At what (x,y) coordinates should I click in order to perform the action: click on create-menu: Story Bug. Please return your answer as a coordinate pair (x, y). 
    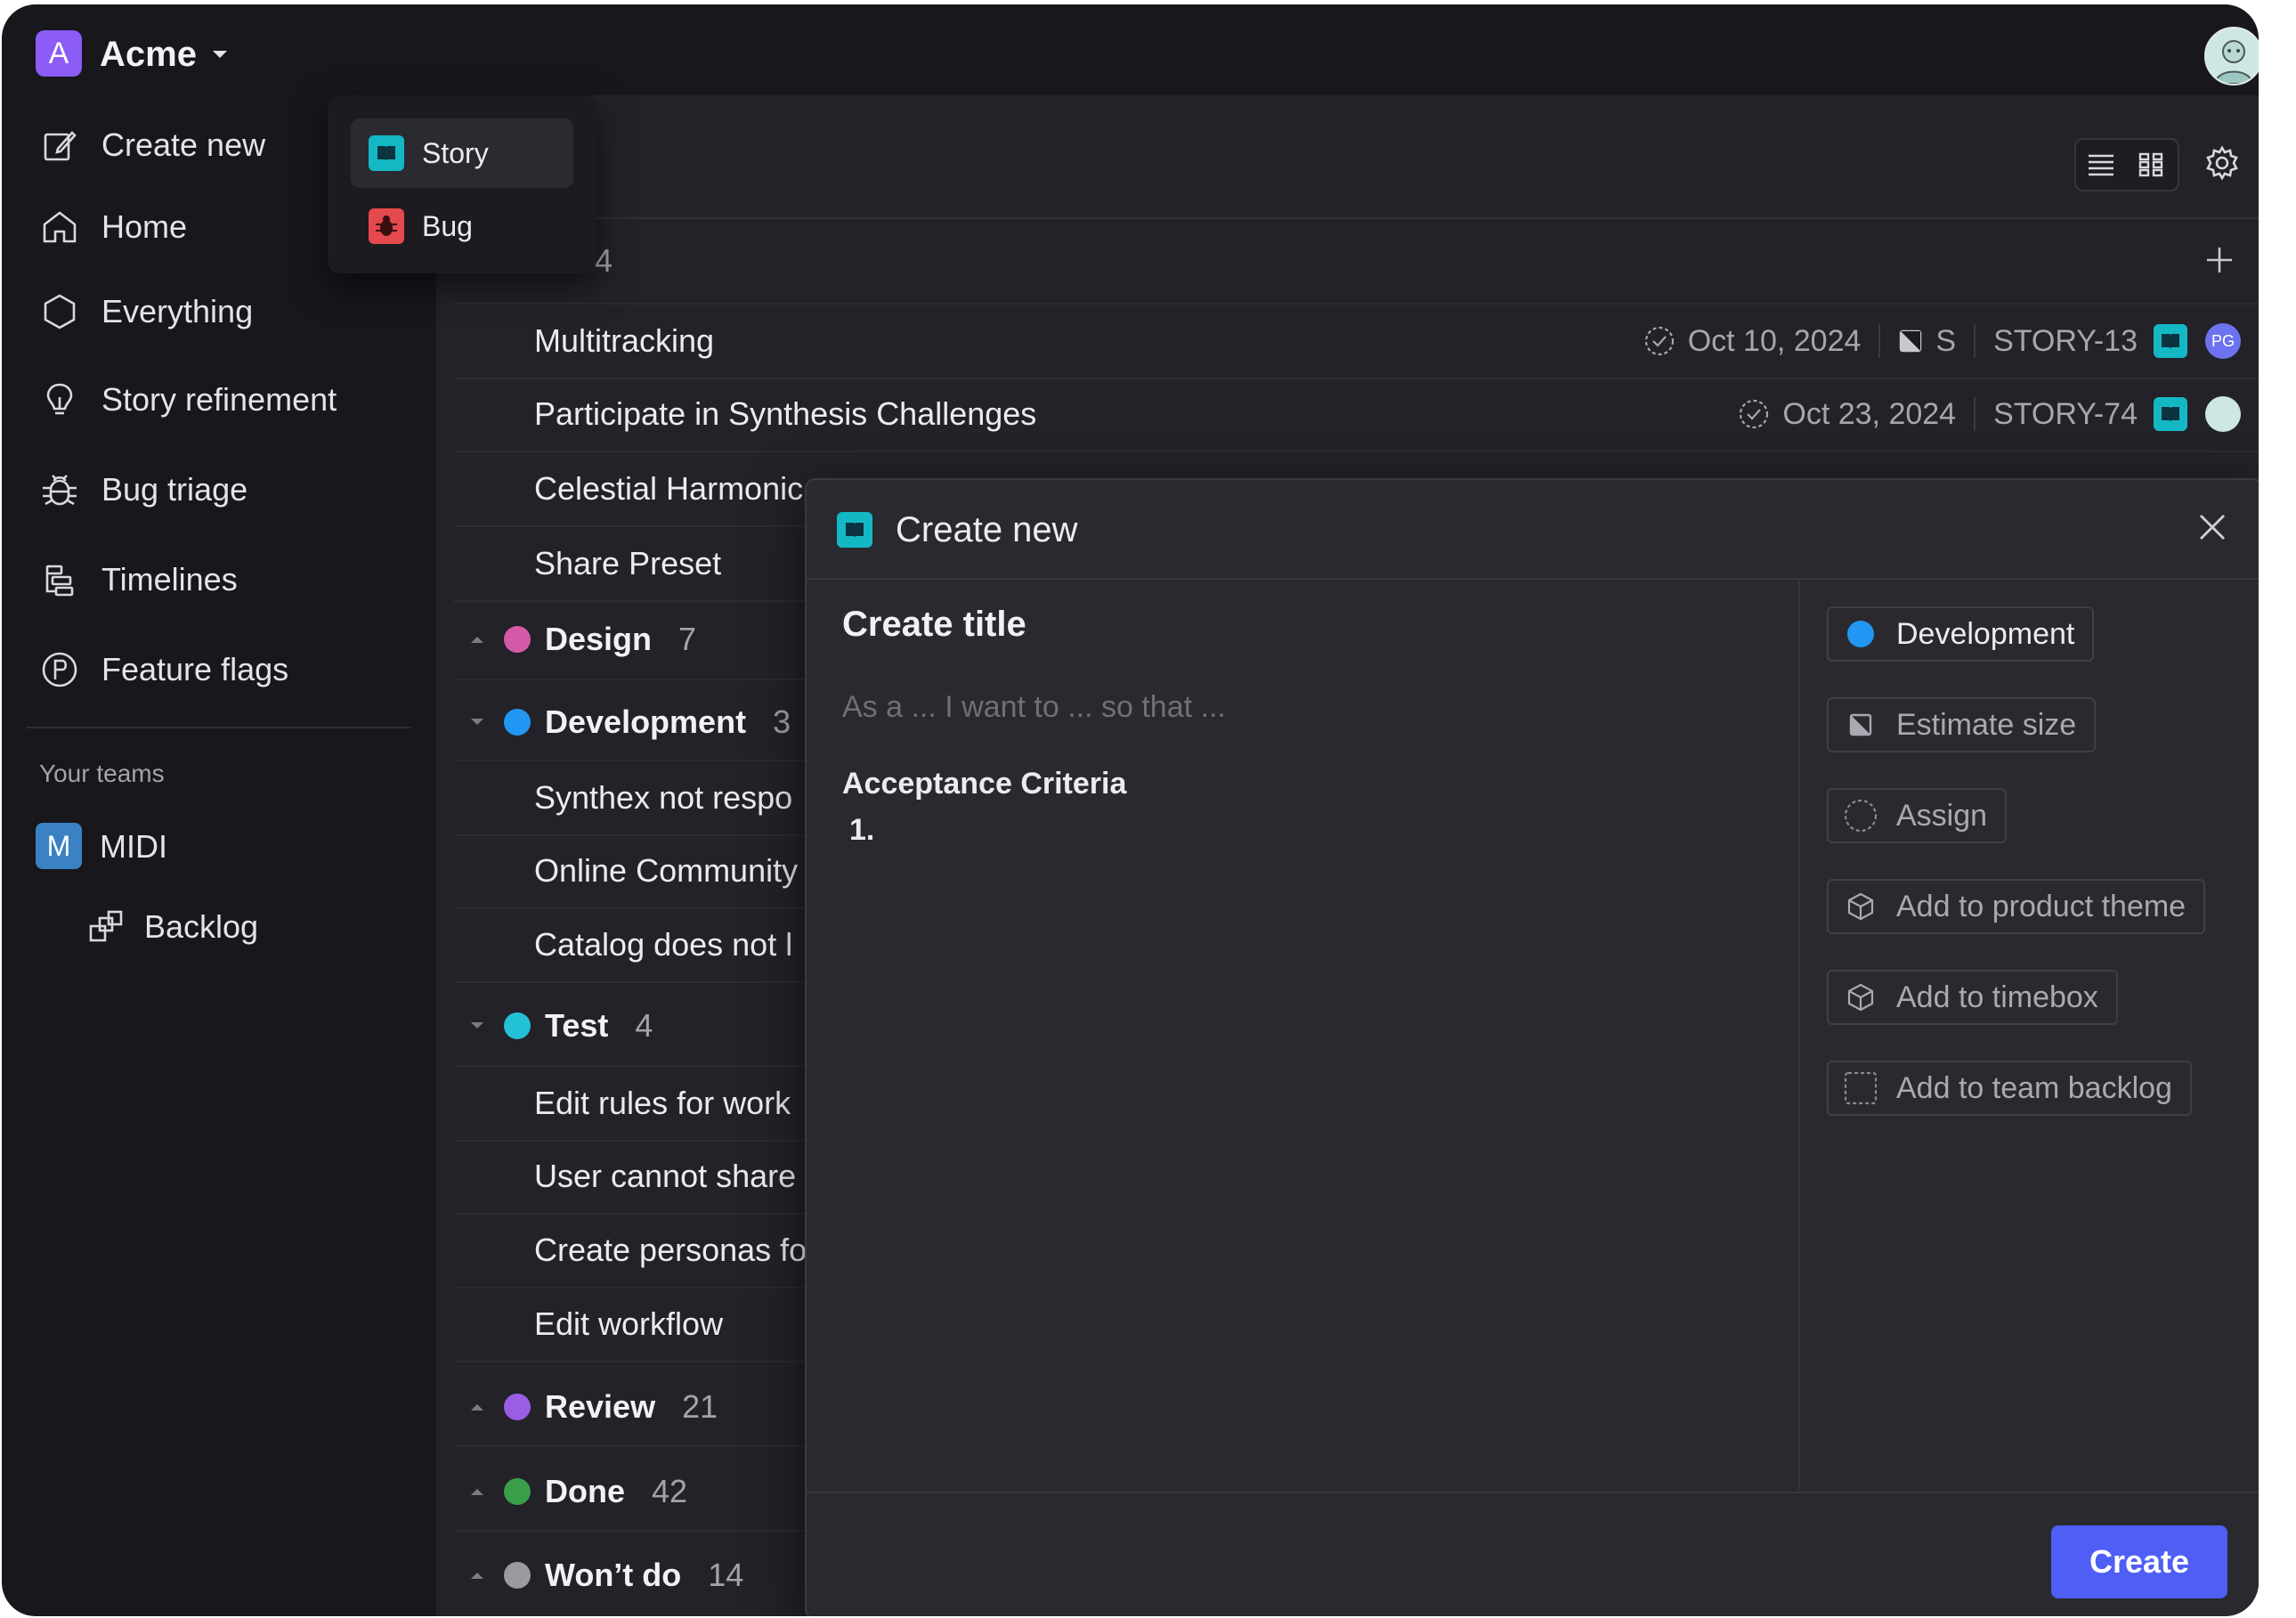
    Looking at the image, I should click on (462, 184).